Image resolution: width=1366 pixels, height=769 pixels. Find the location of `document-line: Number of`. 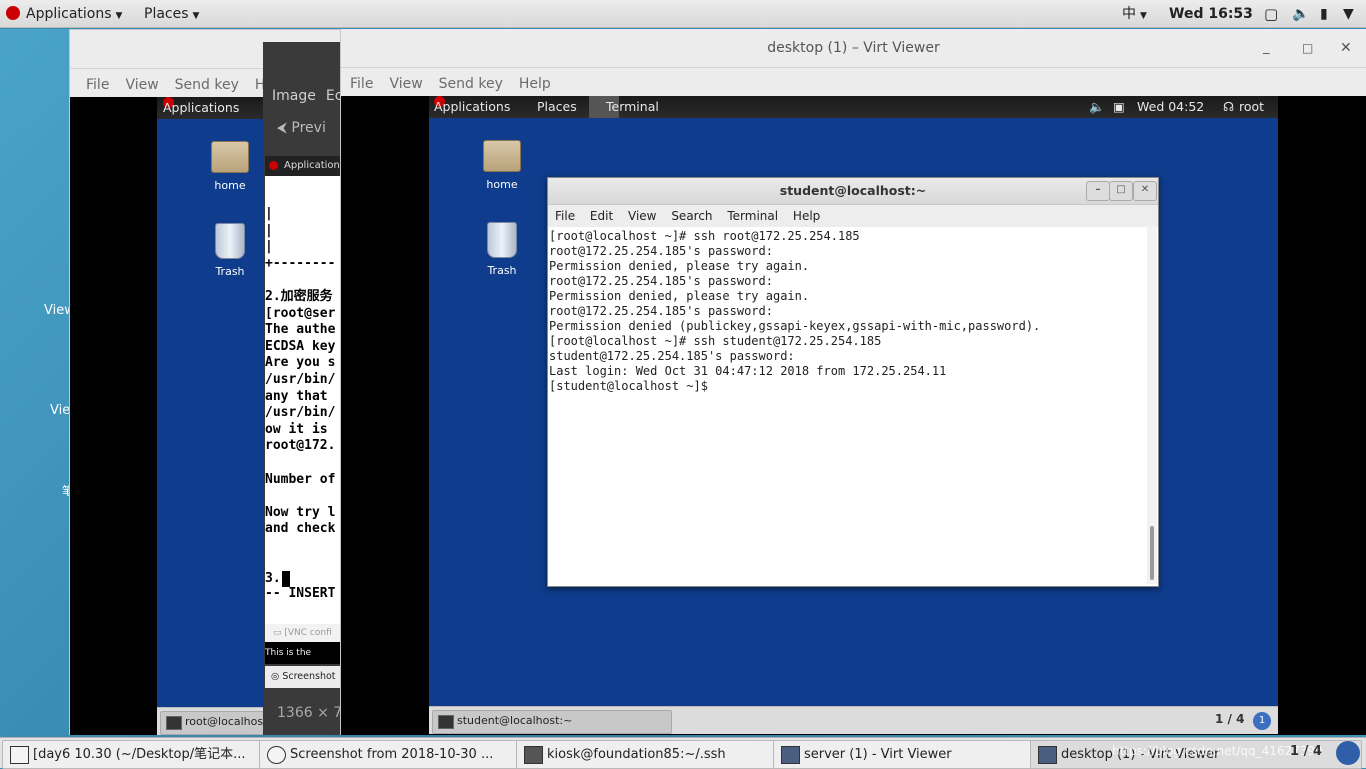

document-line: Number of is located at coordinates (300, 479).